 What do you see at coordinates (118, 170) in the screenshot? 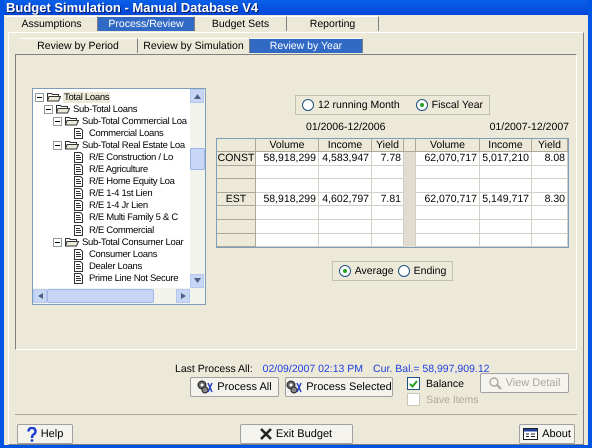
I see `tree-item: R/E Agriculture` at bounding box center [118, 170].